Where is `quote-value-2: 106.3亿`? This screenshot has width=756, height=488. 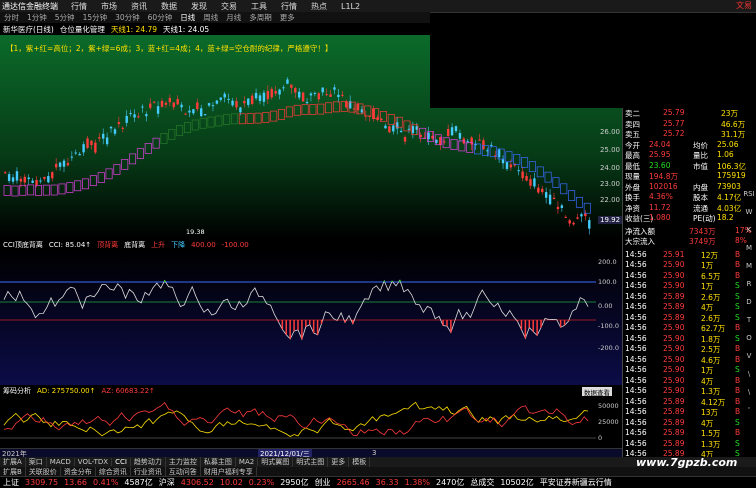
quote-value-2: 106.3亿 is located at coordinates (731, 166).